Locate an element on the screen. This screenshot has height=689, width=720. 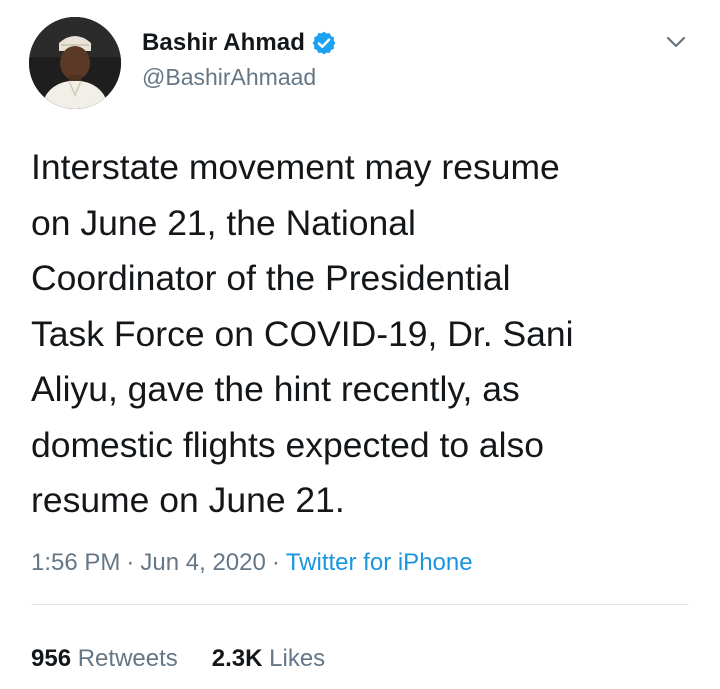
avatar is located at coordinates (75, 63).